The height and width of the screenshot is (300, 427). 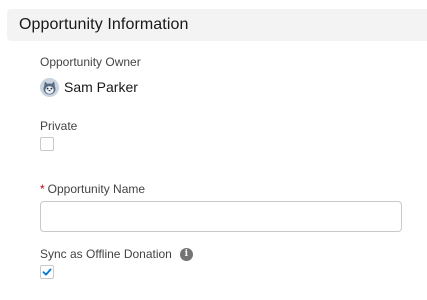 I want to click on sync-offline-label-row: Sync as Offline Donation i, so click(x=116, y=254).